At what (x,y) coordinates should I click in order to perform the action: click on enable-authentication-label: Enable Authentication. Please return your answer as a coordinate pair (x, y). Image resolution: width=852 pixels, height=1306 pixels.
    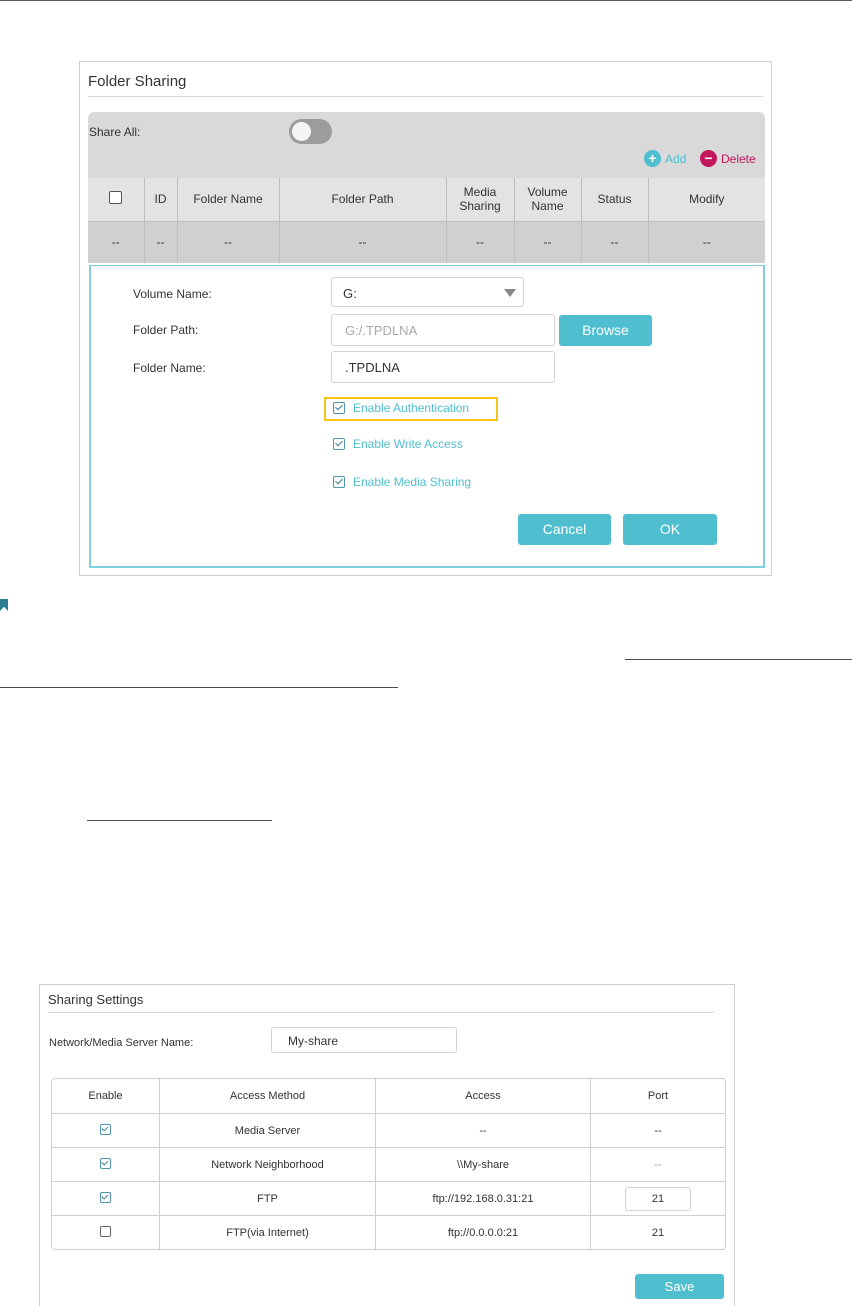
    Looking at the image, I should click on (411, 408).